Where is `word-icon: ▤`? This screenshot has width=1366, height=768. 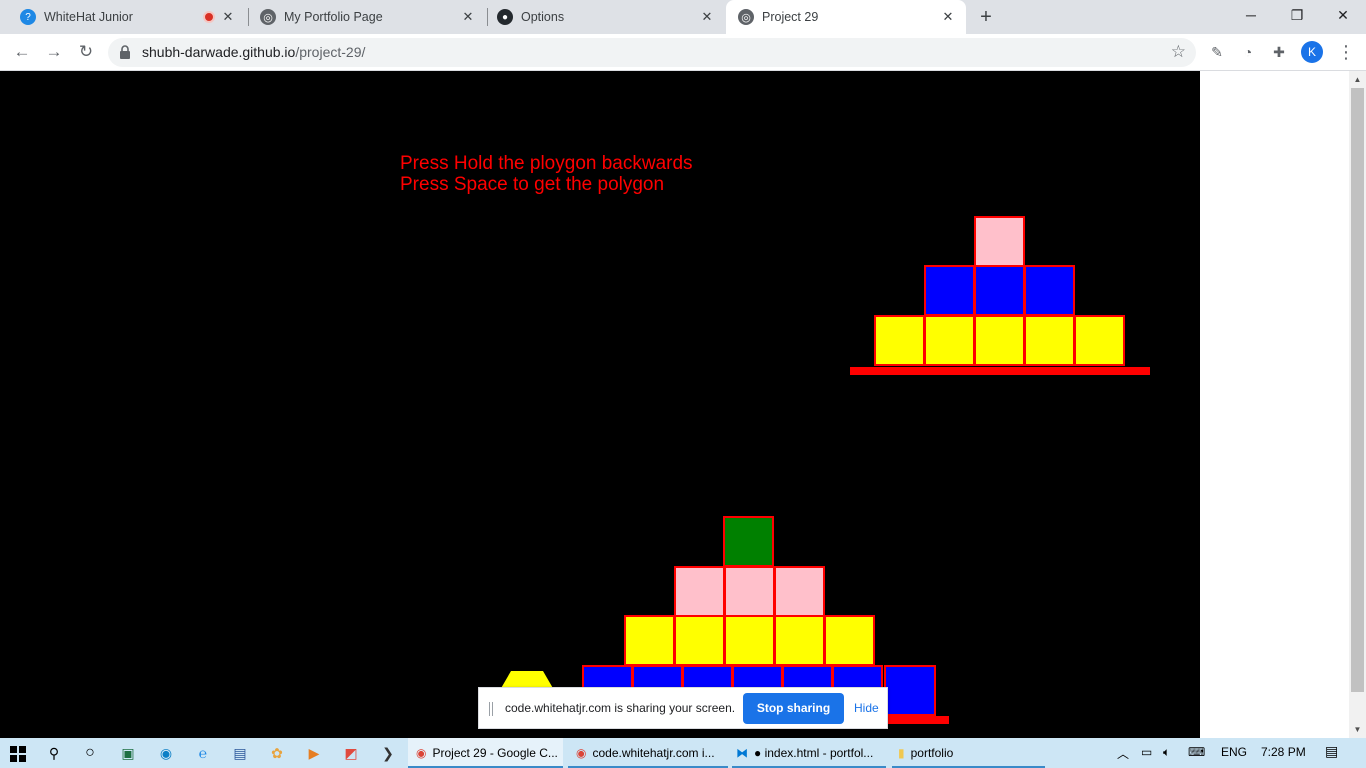
word-icon: ▤ is located at coordinates (240, 753).